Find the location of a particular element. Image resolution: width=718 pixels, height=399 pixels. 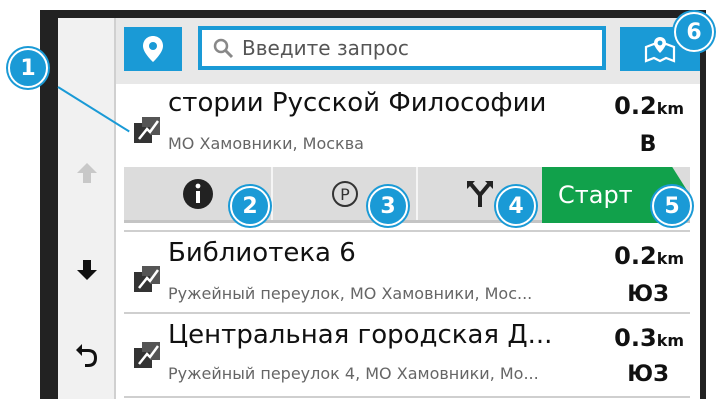

selected-subtitle: МО Хамовники, Москва is located at coordinates (266, 143).